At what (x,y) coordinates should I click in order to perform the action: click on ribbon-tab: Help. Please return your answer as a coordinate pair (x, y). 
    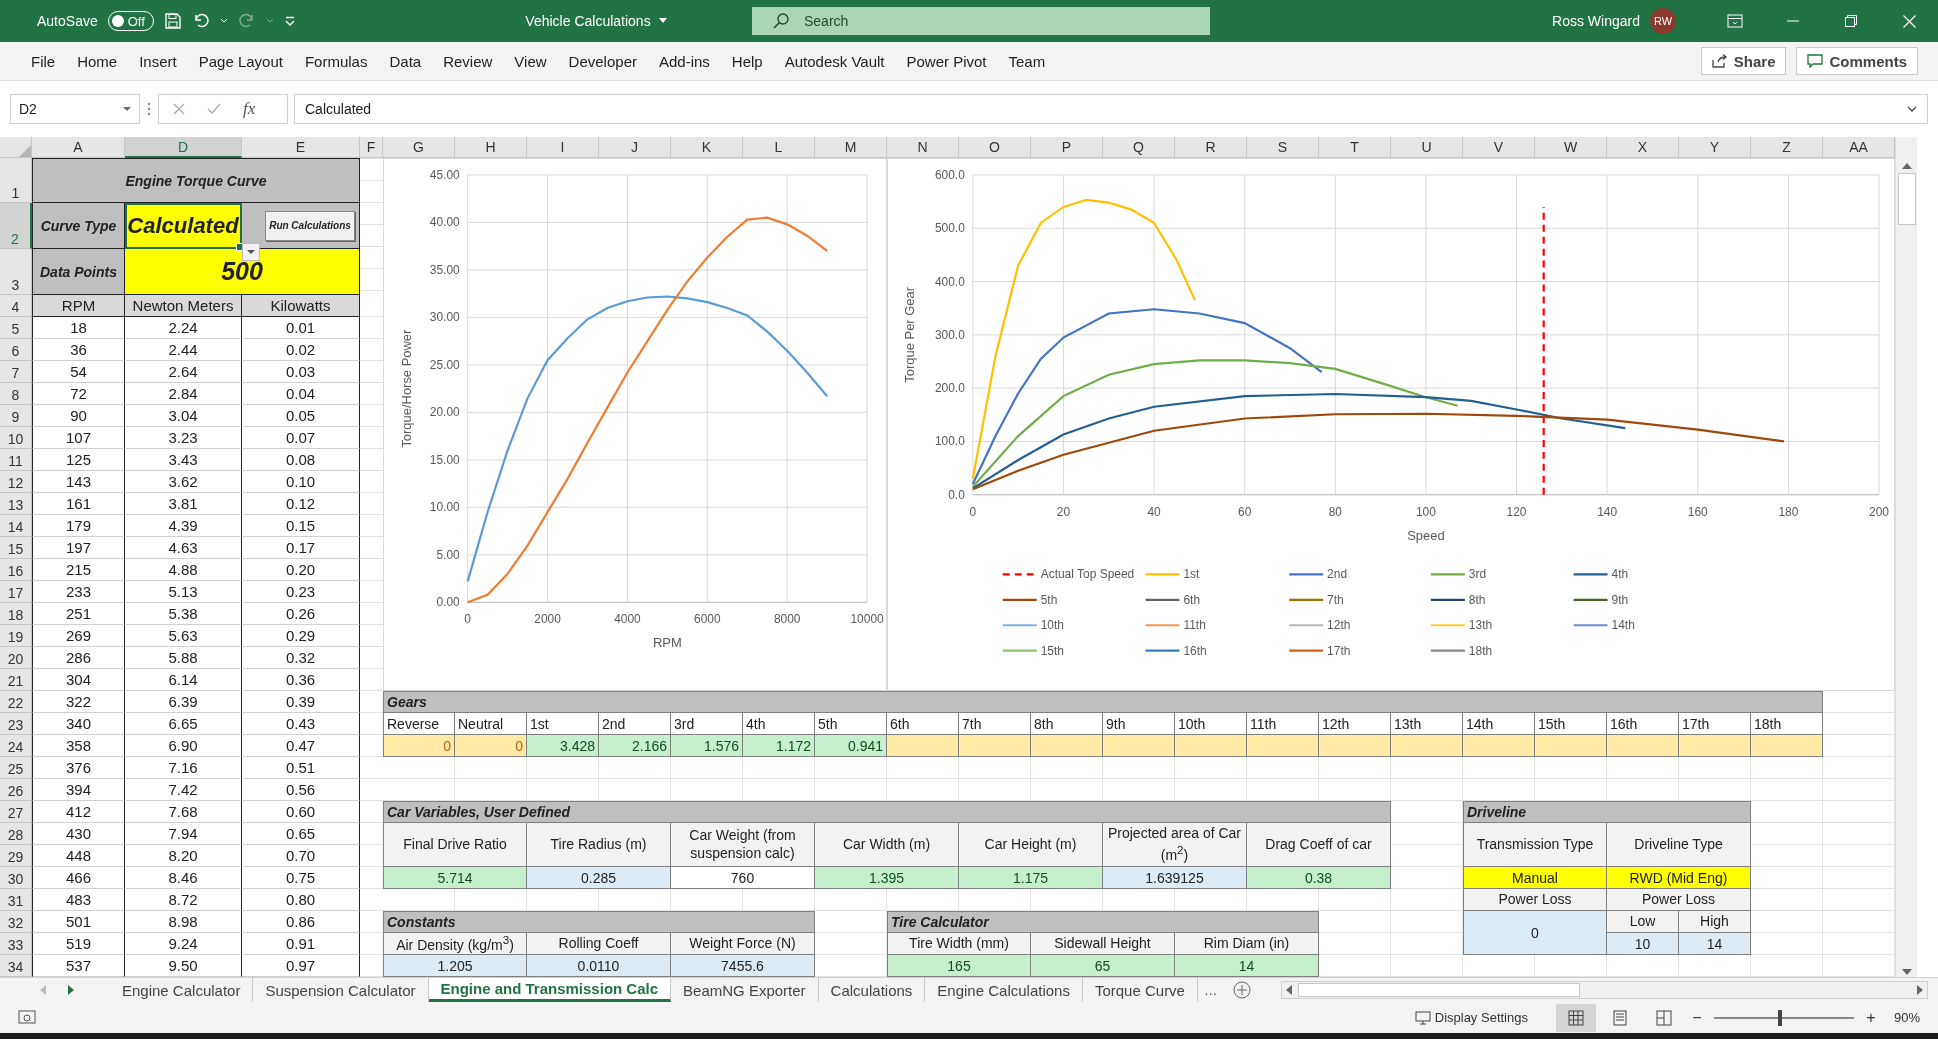
    Looking at the image, I should click on (747, 61).